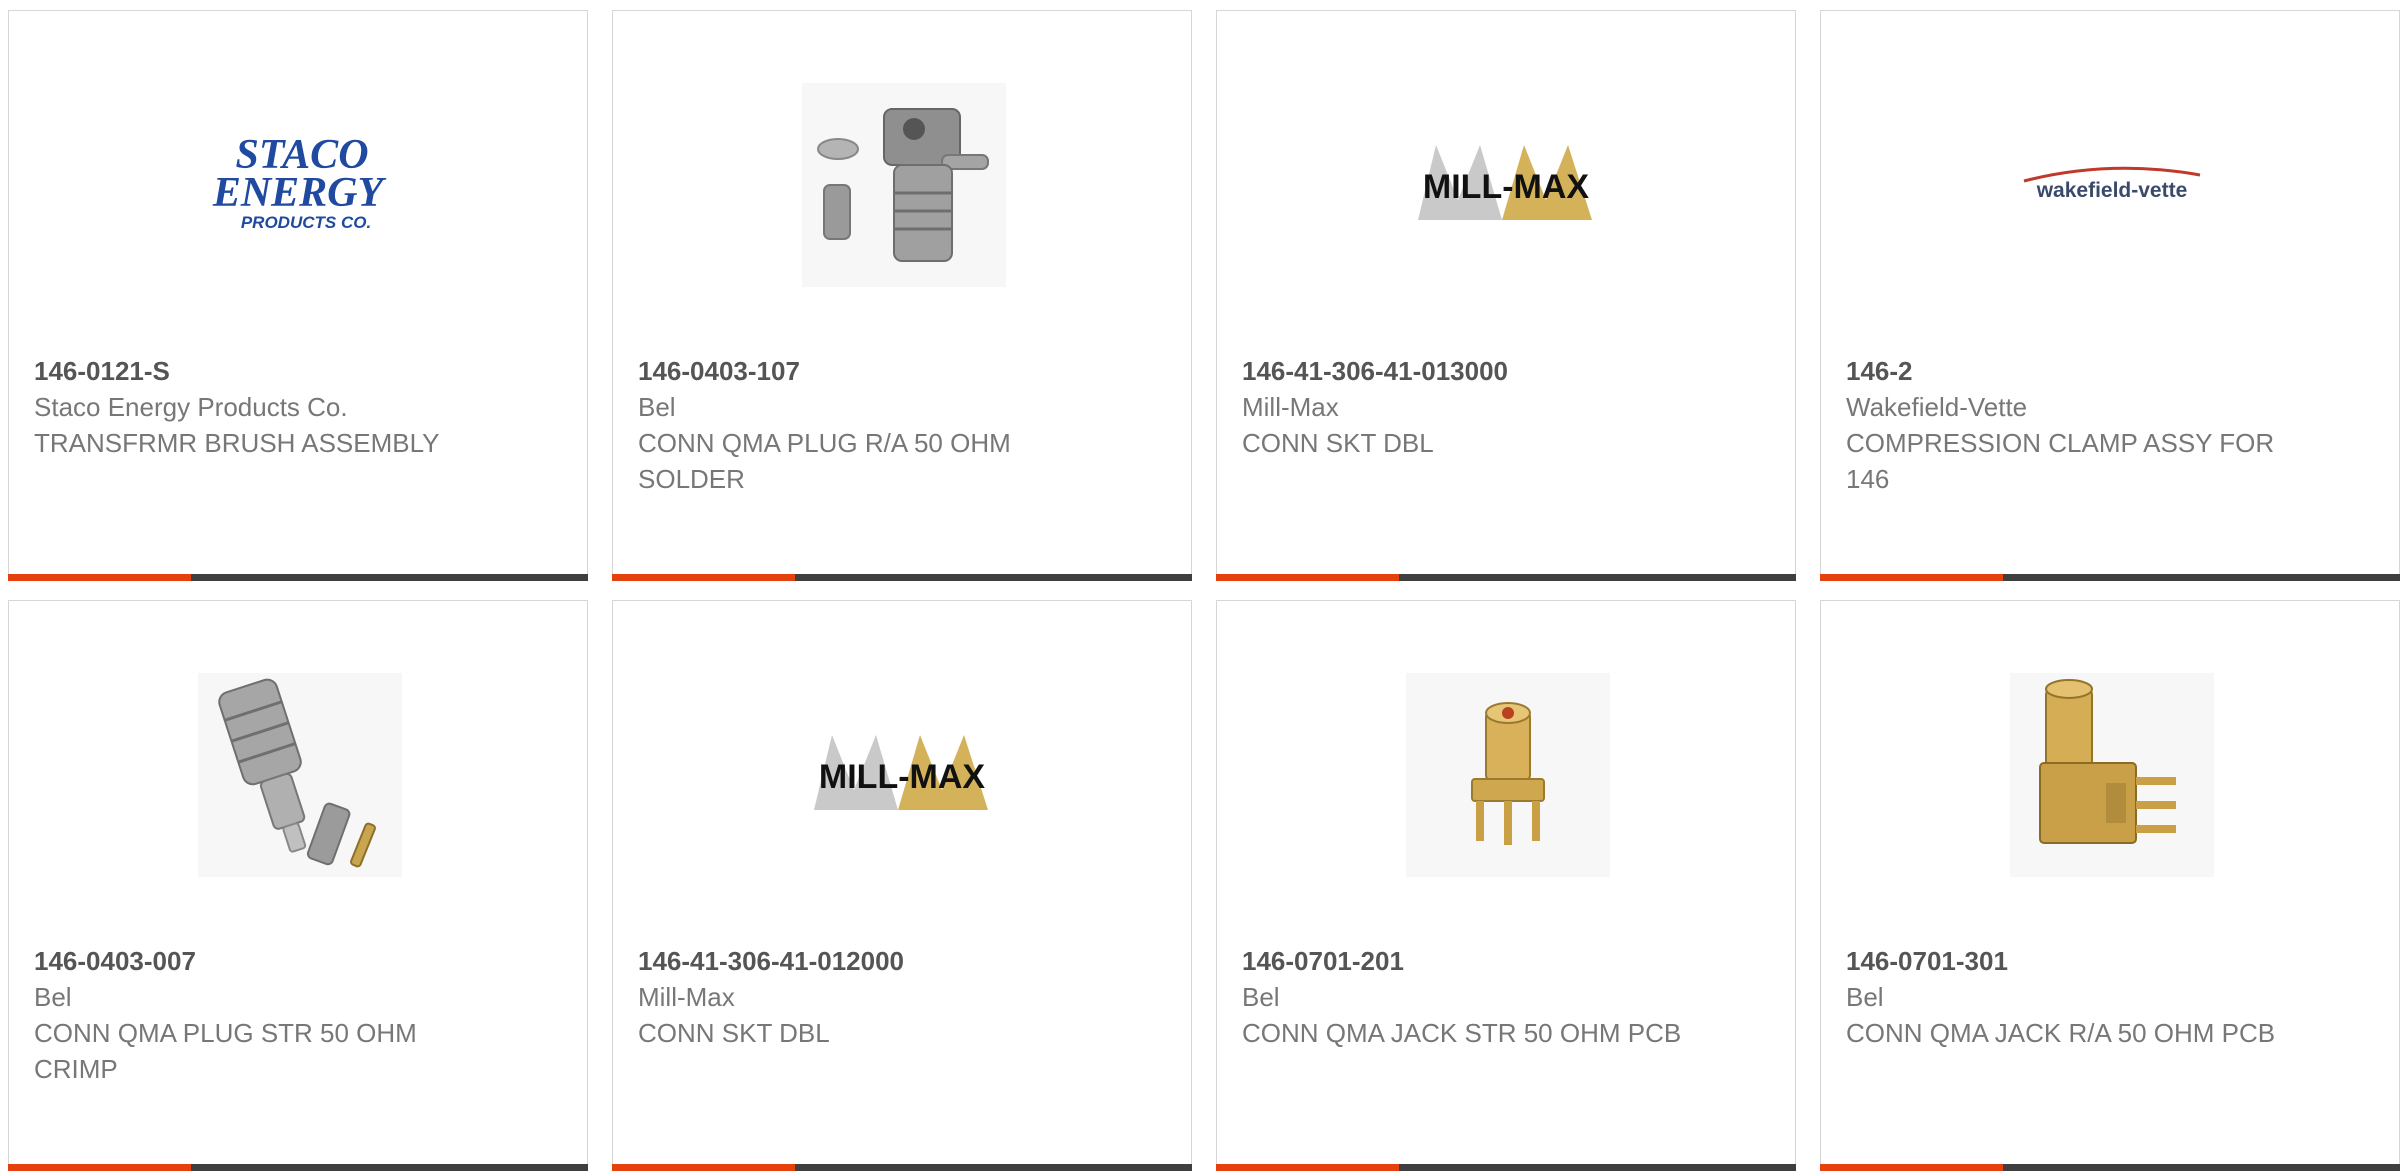 This screenshot has height=1171, width=2400. Describe the element at coordinates (299, 193) in the screenshot. I see `svg-text: ENERGY` at that location.